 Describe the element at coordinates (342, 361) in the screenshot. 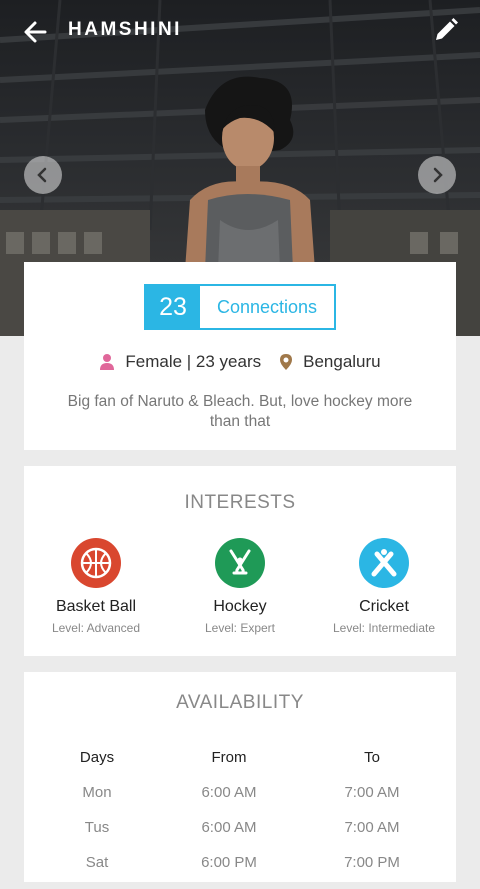

I see `location: Bengaluru` at that location.